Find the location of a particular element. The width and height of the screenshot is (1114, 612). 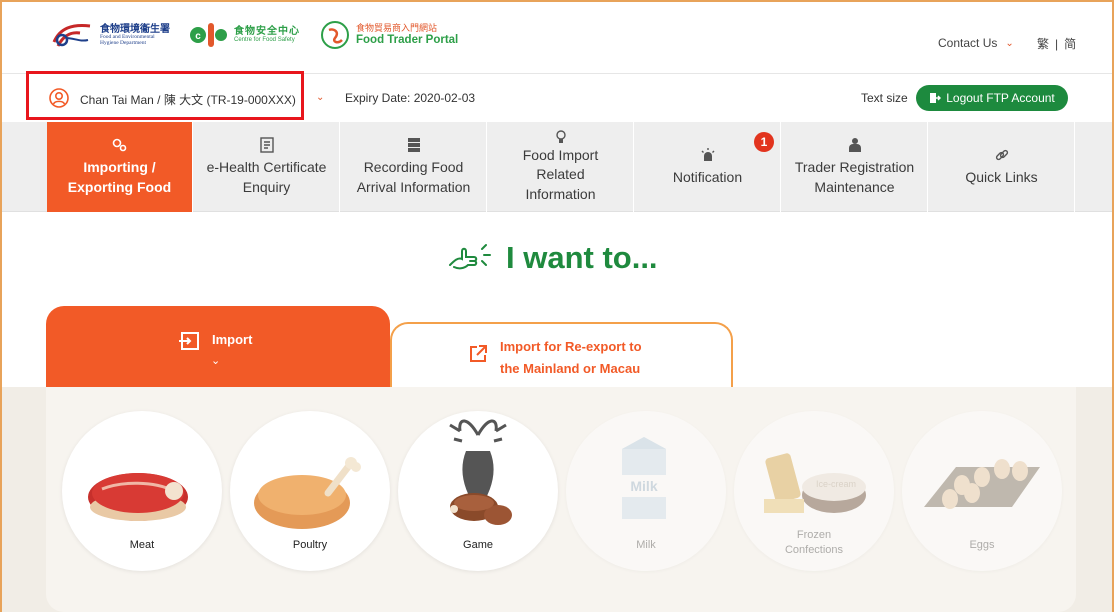

food-label: Poultry is located at coordinates (310, 545).